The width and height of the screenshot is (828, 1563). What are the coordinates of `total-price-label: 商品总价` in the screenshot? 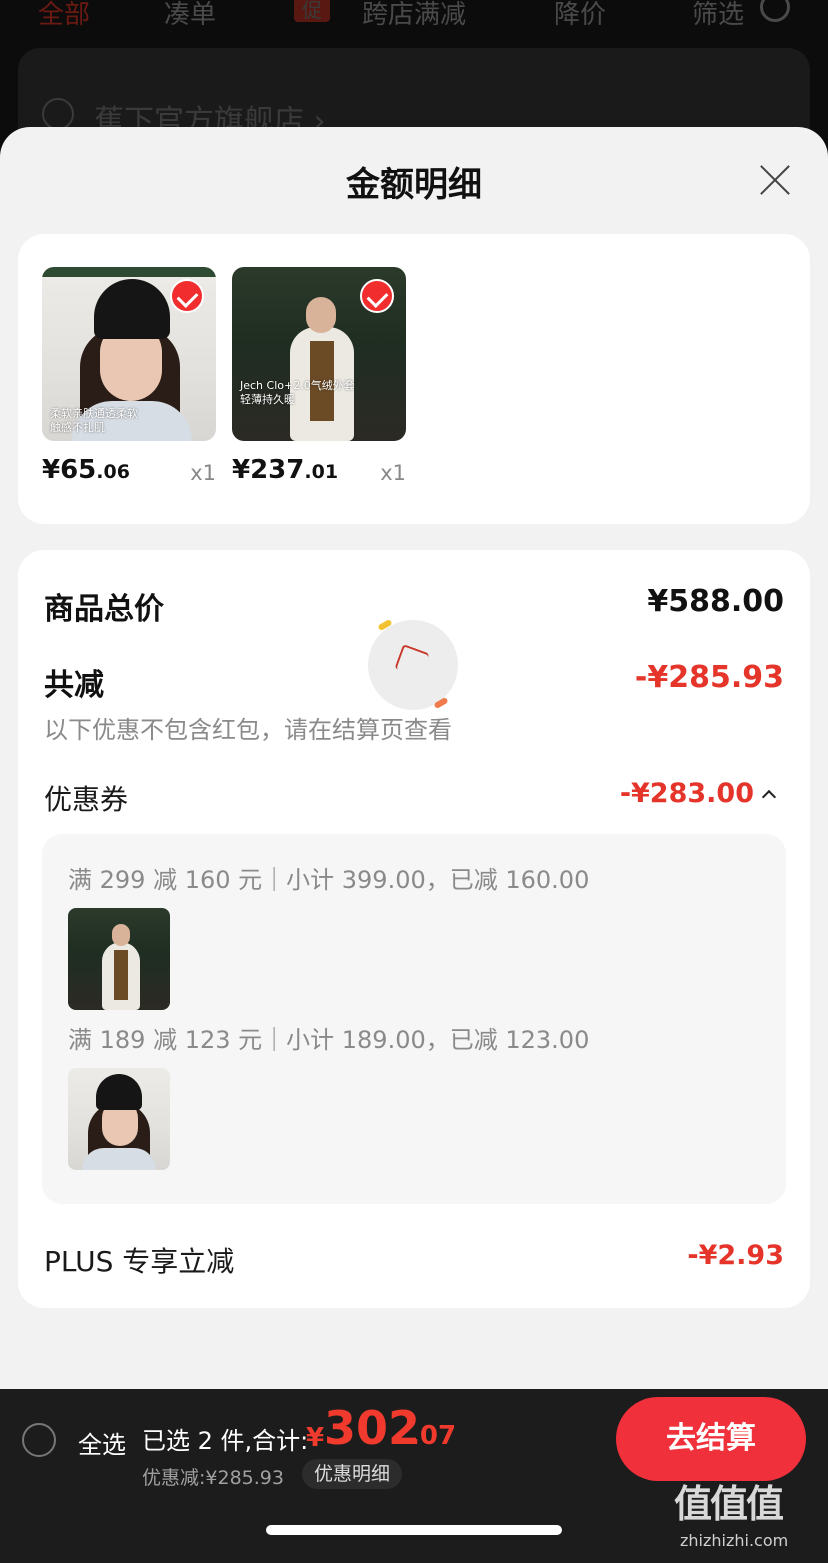 It's located at (104, 609).